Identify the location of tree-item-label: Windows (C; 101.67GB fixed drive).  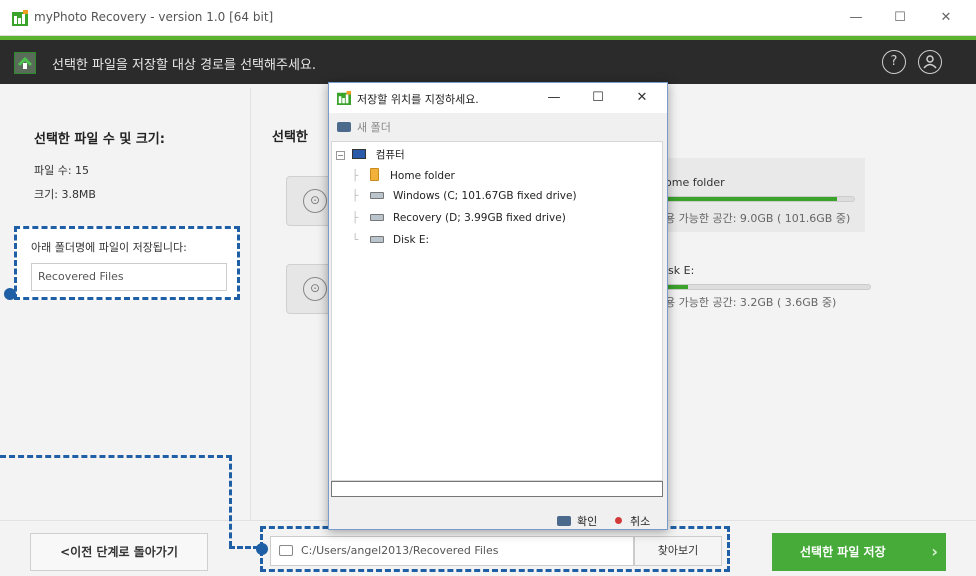
(485, 196).